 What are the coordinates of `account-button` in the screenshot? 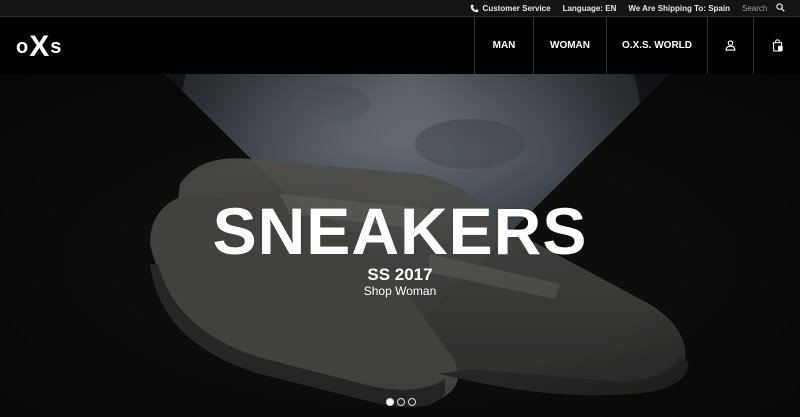 It's located at (730, 45).